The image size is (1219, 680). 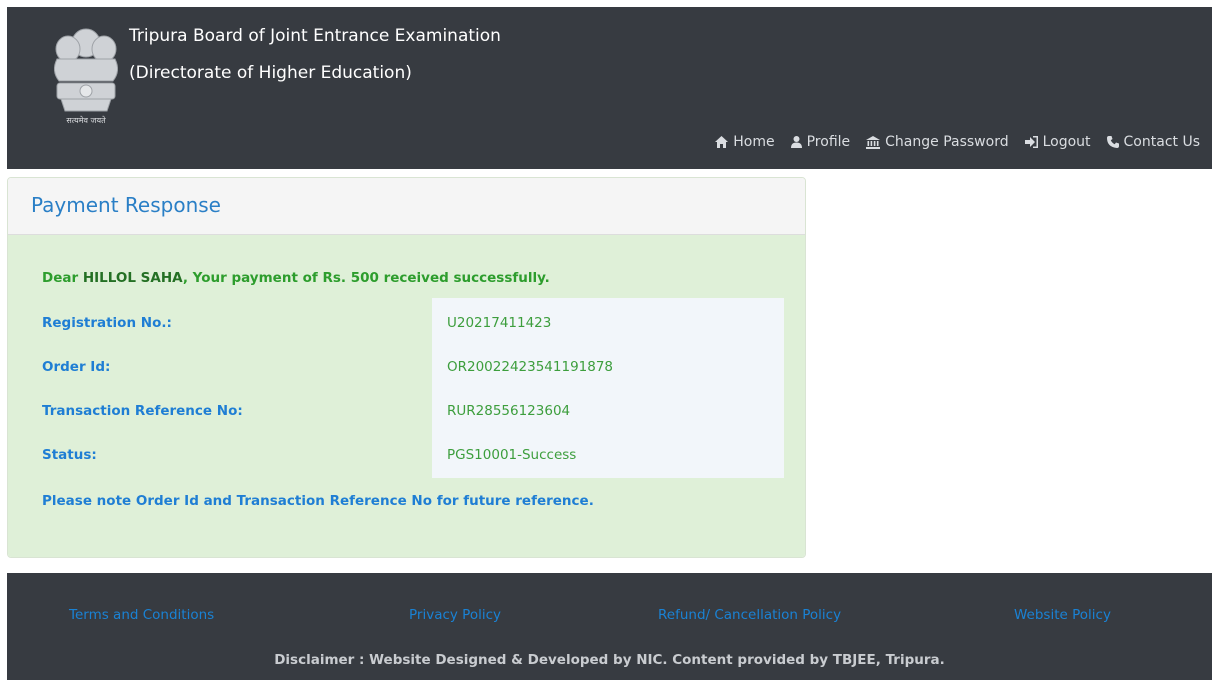 What do you see at coordinates (455, 615) in the screenshot?
I see `privacy-policy-link: Privacy Policy` at bounding box center [455, 615].